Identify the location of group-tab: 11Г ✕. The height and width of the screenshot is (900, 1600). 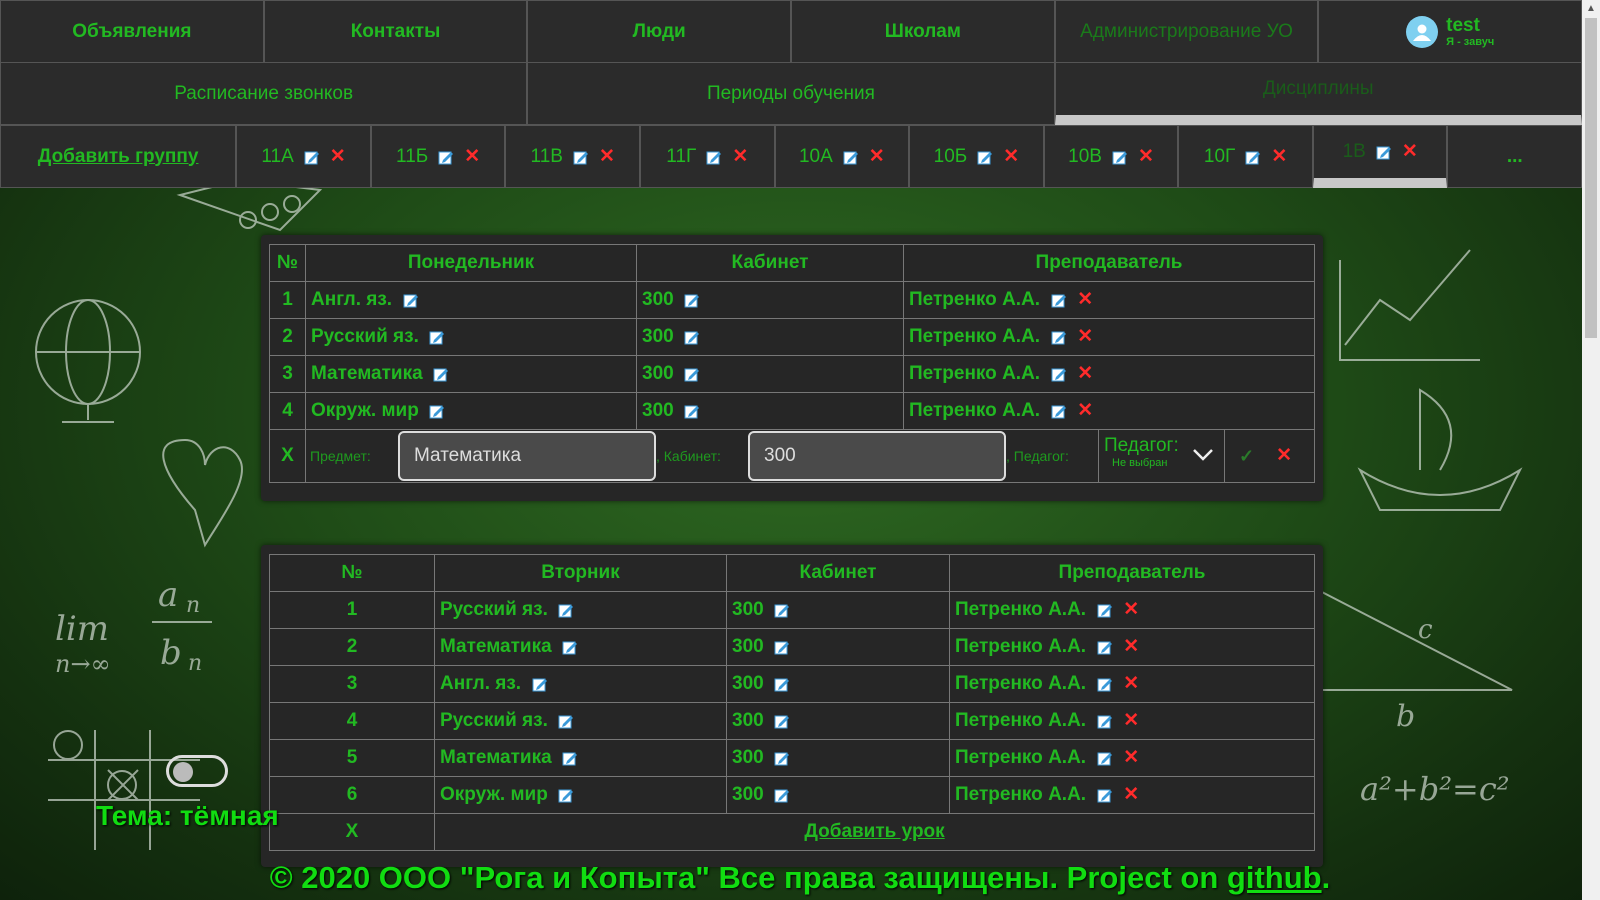
(707, 156).